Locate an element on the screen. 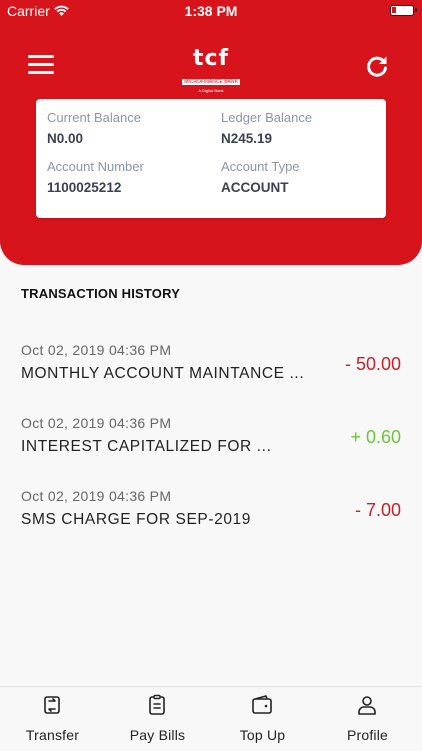 Image resolution: width=422 pixels, height=751 pixels. ledger-balance-value: N245.19 is located at coordinates (247, 138).